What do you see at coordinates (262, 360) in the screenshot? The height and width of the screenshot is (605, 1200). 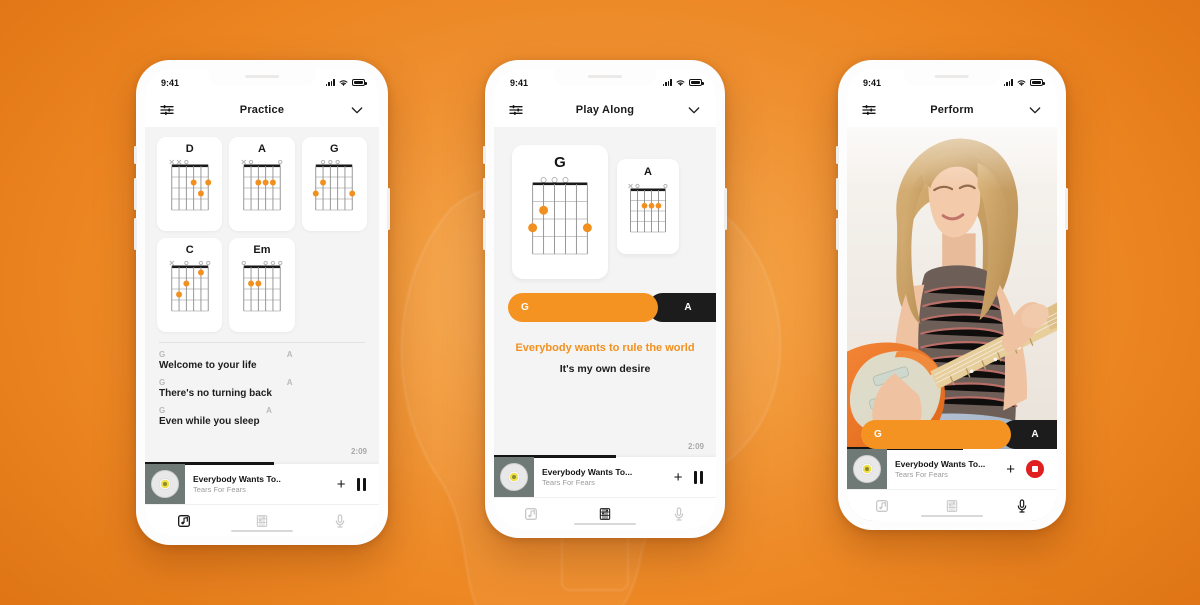 I see `lyric-row: G A Welcome to your life` at bounding box center [262, 360].